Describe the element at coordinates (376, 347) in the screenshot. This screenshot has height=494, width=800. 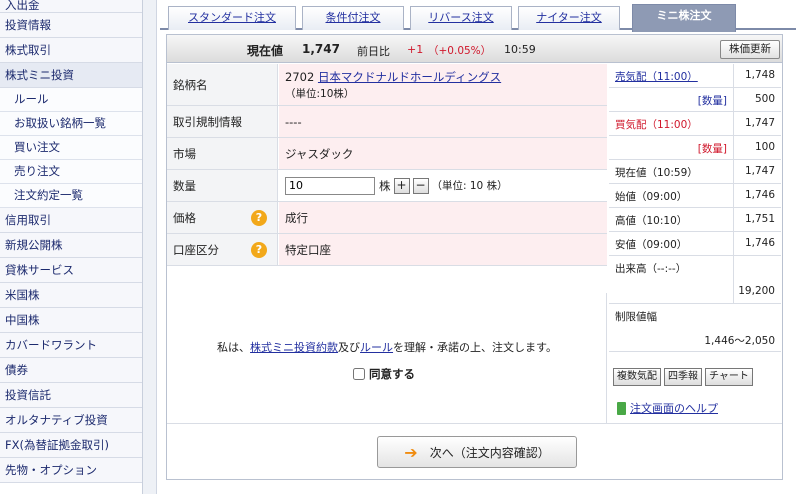
I see `rules-link: ルール` at that location.